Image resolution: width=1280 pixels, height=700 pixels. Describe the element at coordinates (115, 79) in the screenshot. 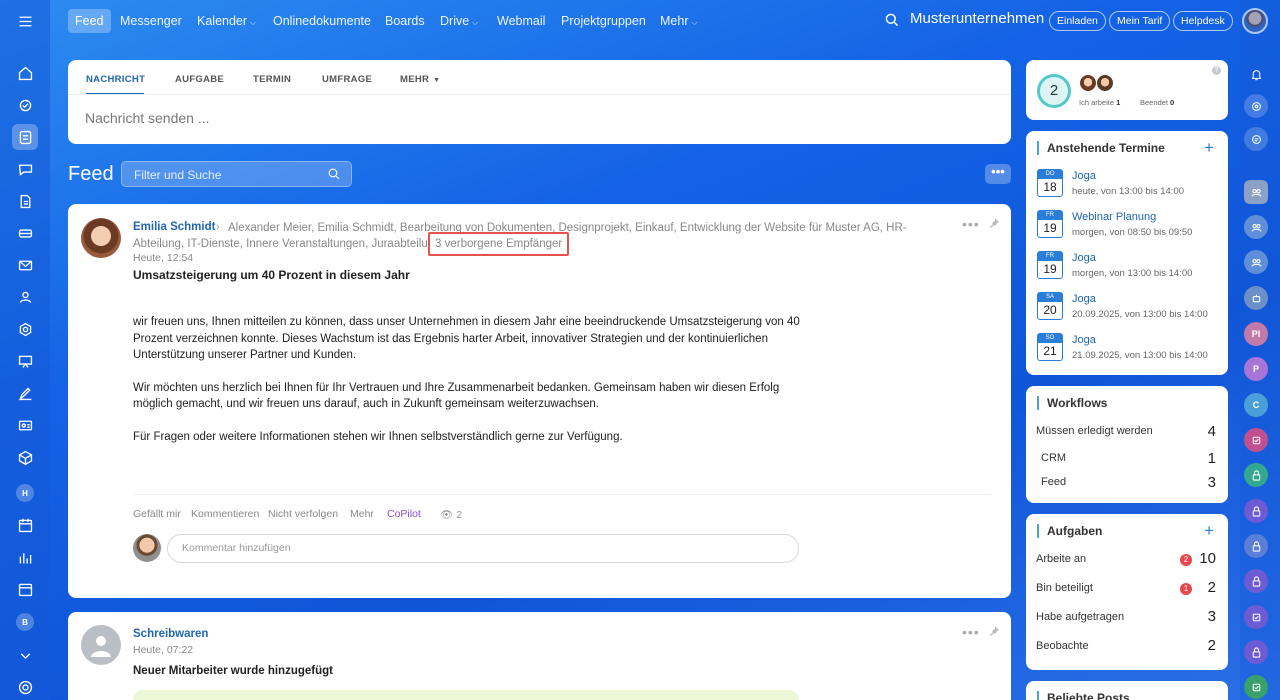

I see `tab-nachricht: NACHRICHT` at that location.